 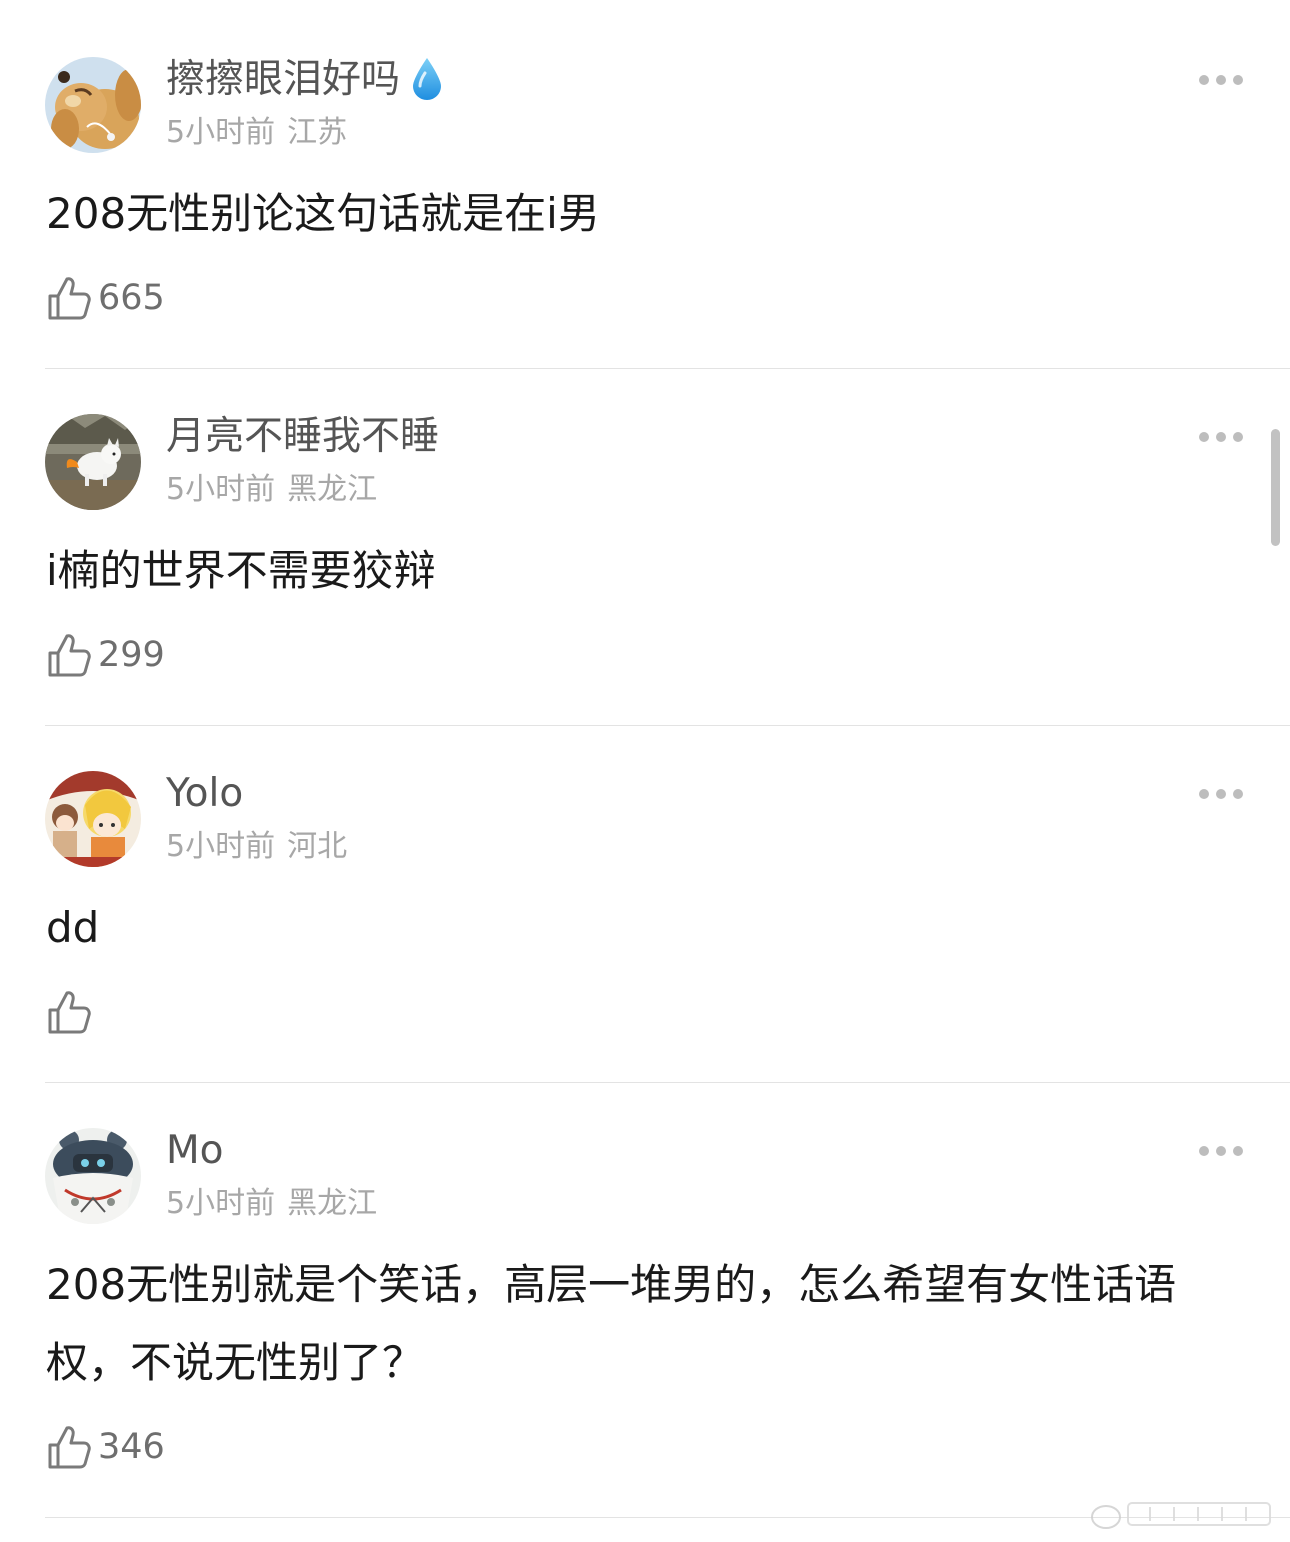 I want to click on like-button: 665, so click(x=105, y=298).